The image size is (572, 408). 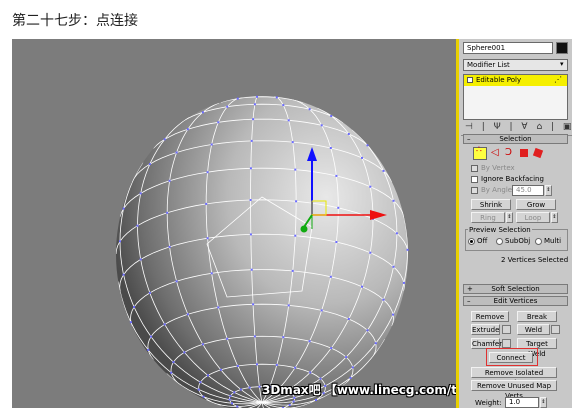 What do you see at coordinates (533, 329) in the screenshot?
I see `weld-button: Weld` at bounding box center [533, 329].